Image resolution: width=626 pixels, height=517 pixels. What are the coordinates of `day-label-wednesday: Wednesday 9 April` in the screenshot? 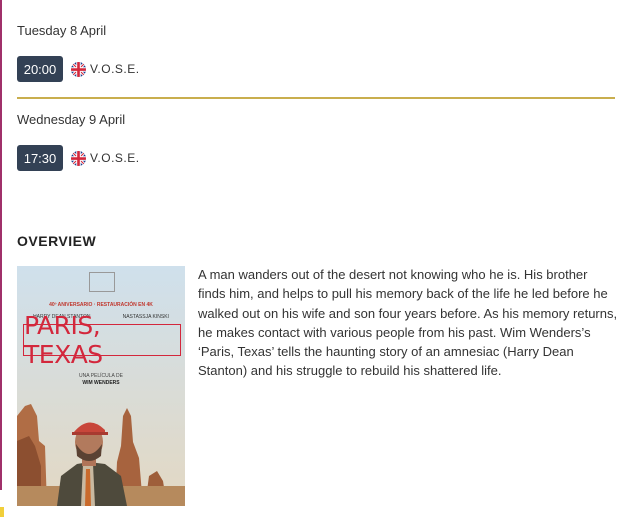 It's located at (71, 119).